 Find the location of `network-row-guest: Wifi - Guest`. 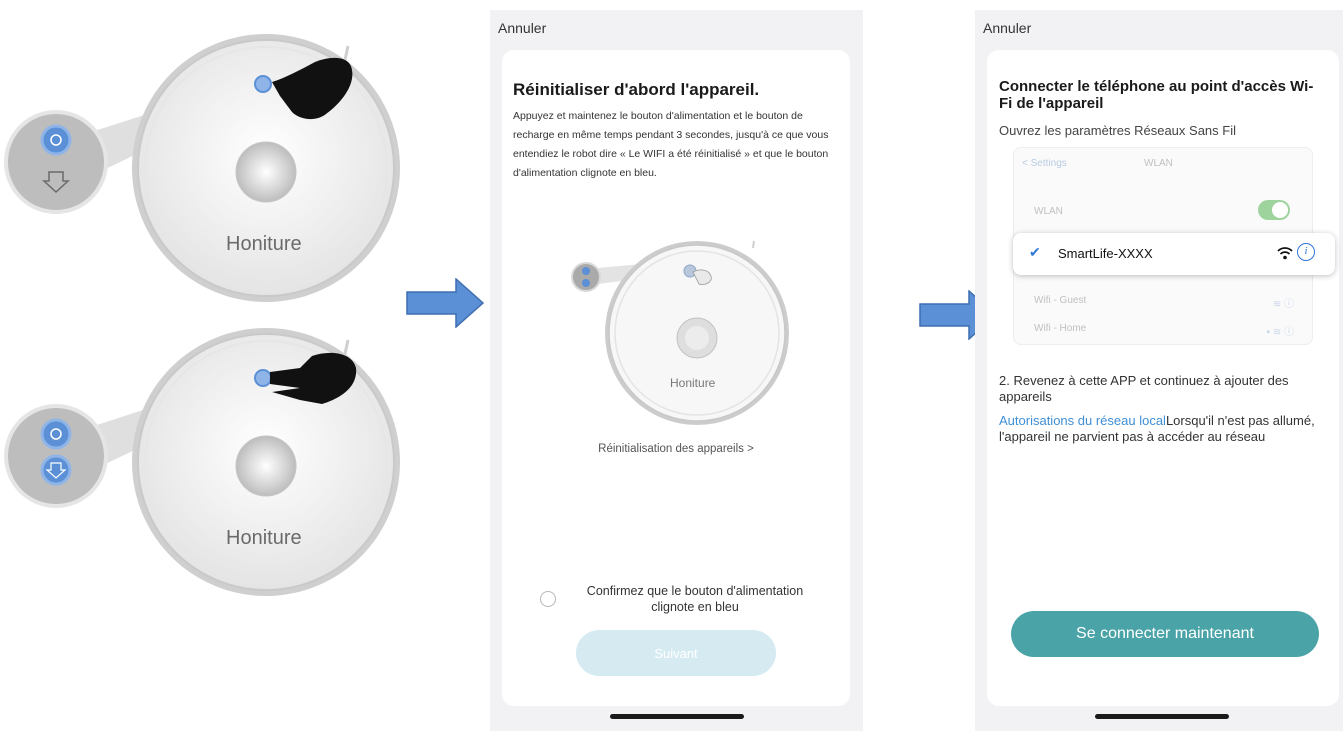

network-row-guest: Wifi - Guest is located at coordinates (1060, 300).